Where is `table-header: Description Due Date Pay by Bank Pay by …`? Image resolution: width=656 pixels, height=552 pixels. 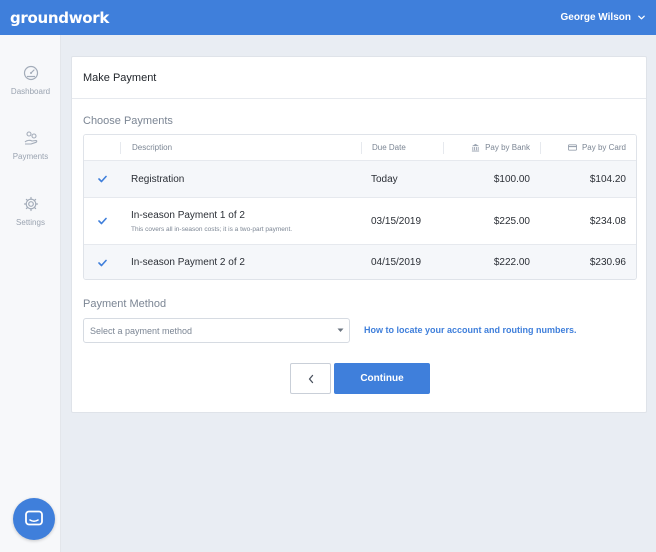
table-header: Description Due Date Pay by Bank Pay by … is located at coordinates (360, 148).